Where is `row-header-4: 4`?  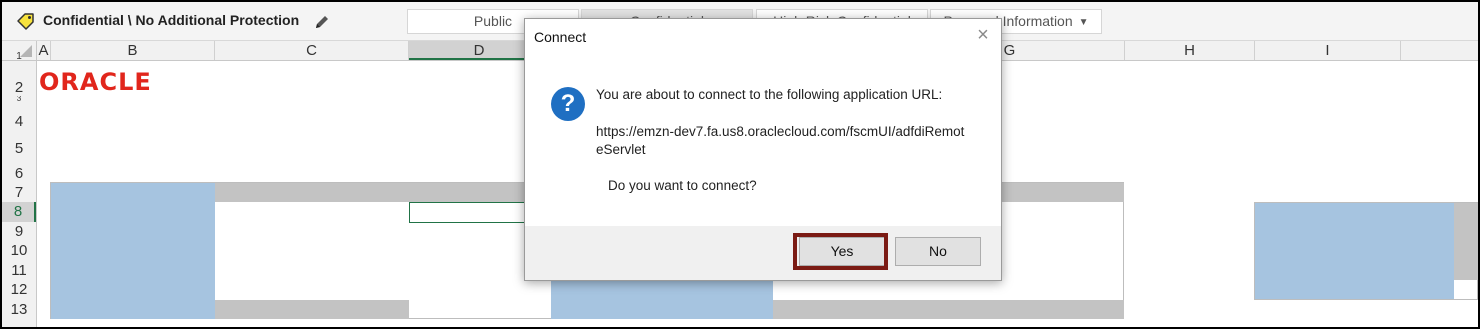 row-header-4: 4 is located at coordinates (19, 122).